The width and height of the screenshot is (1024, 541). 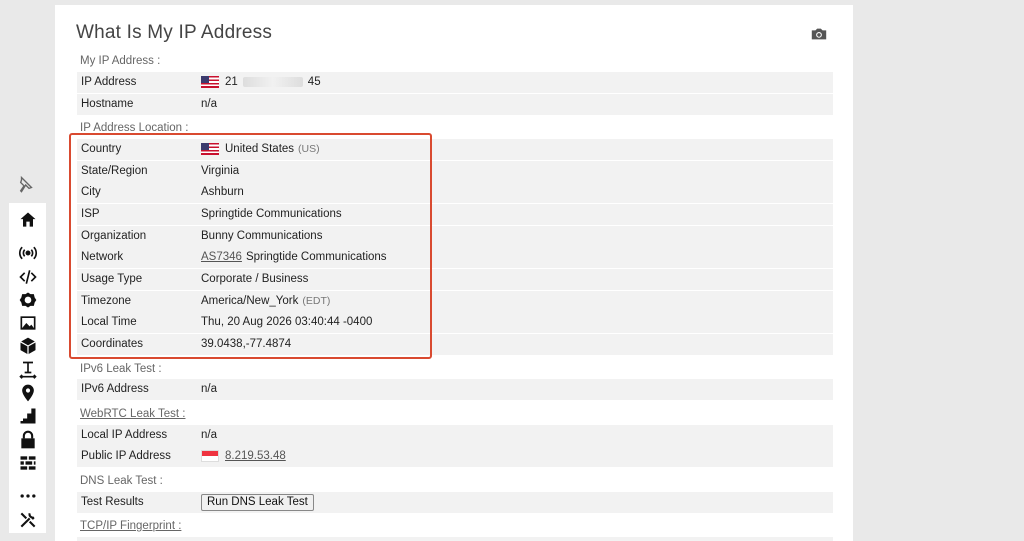 I want to click on image-icon, so click(x=28, y=323).